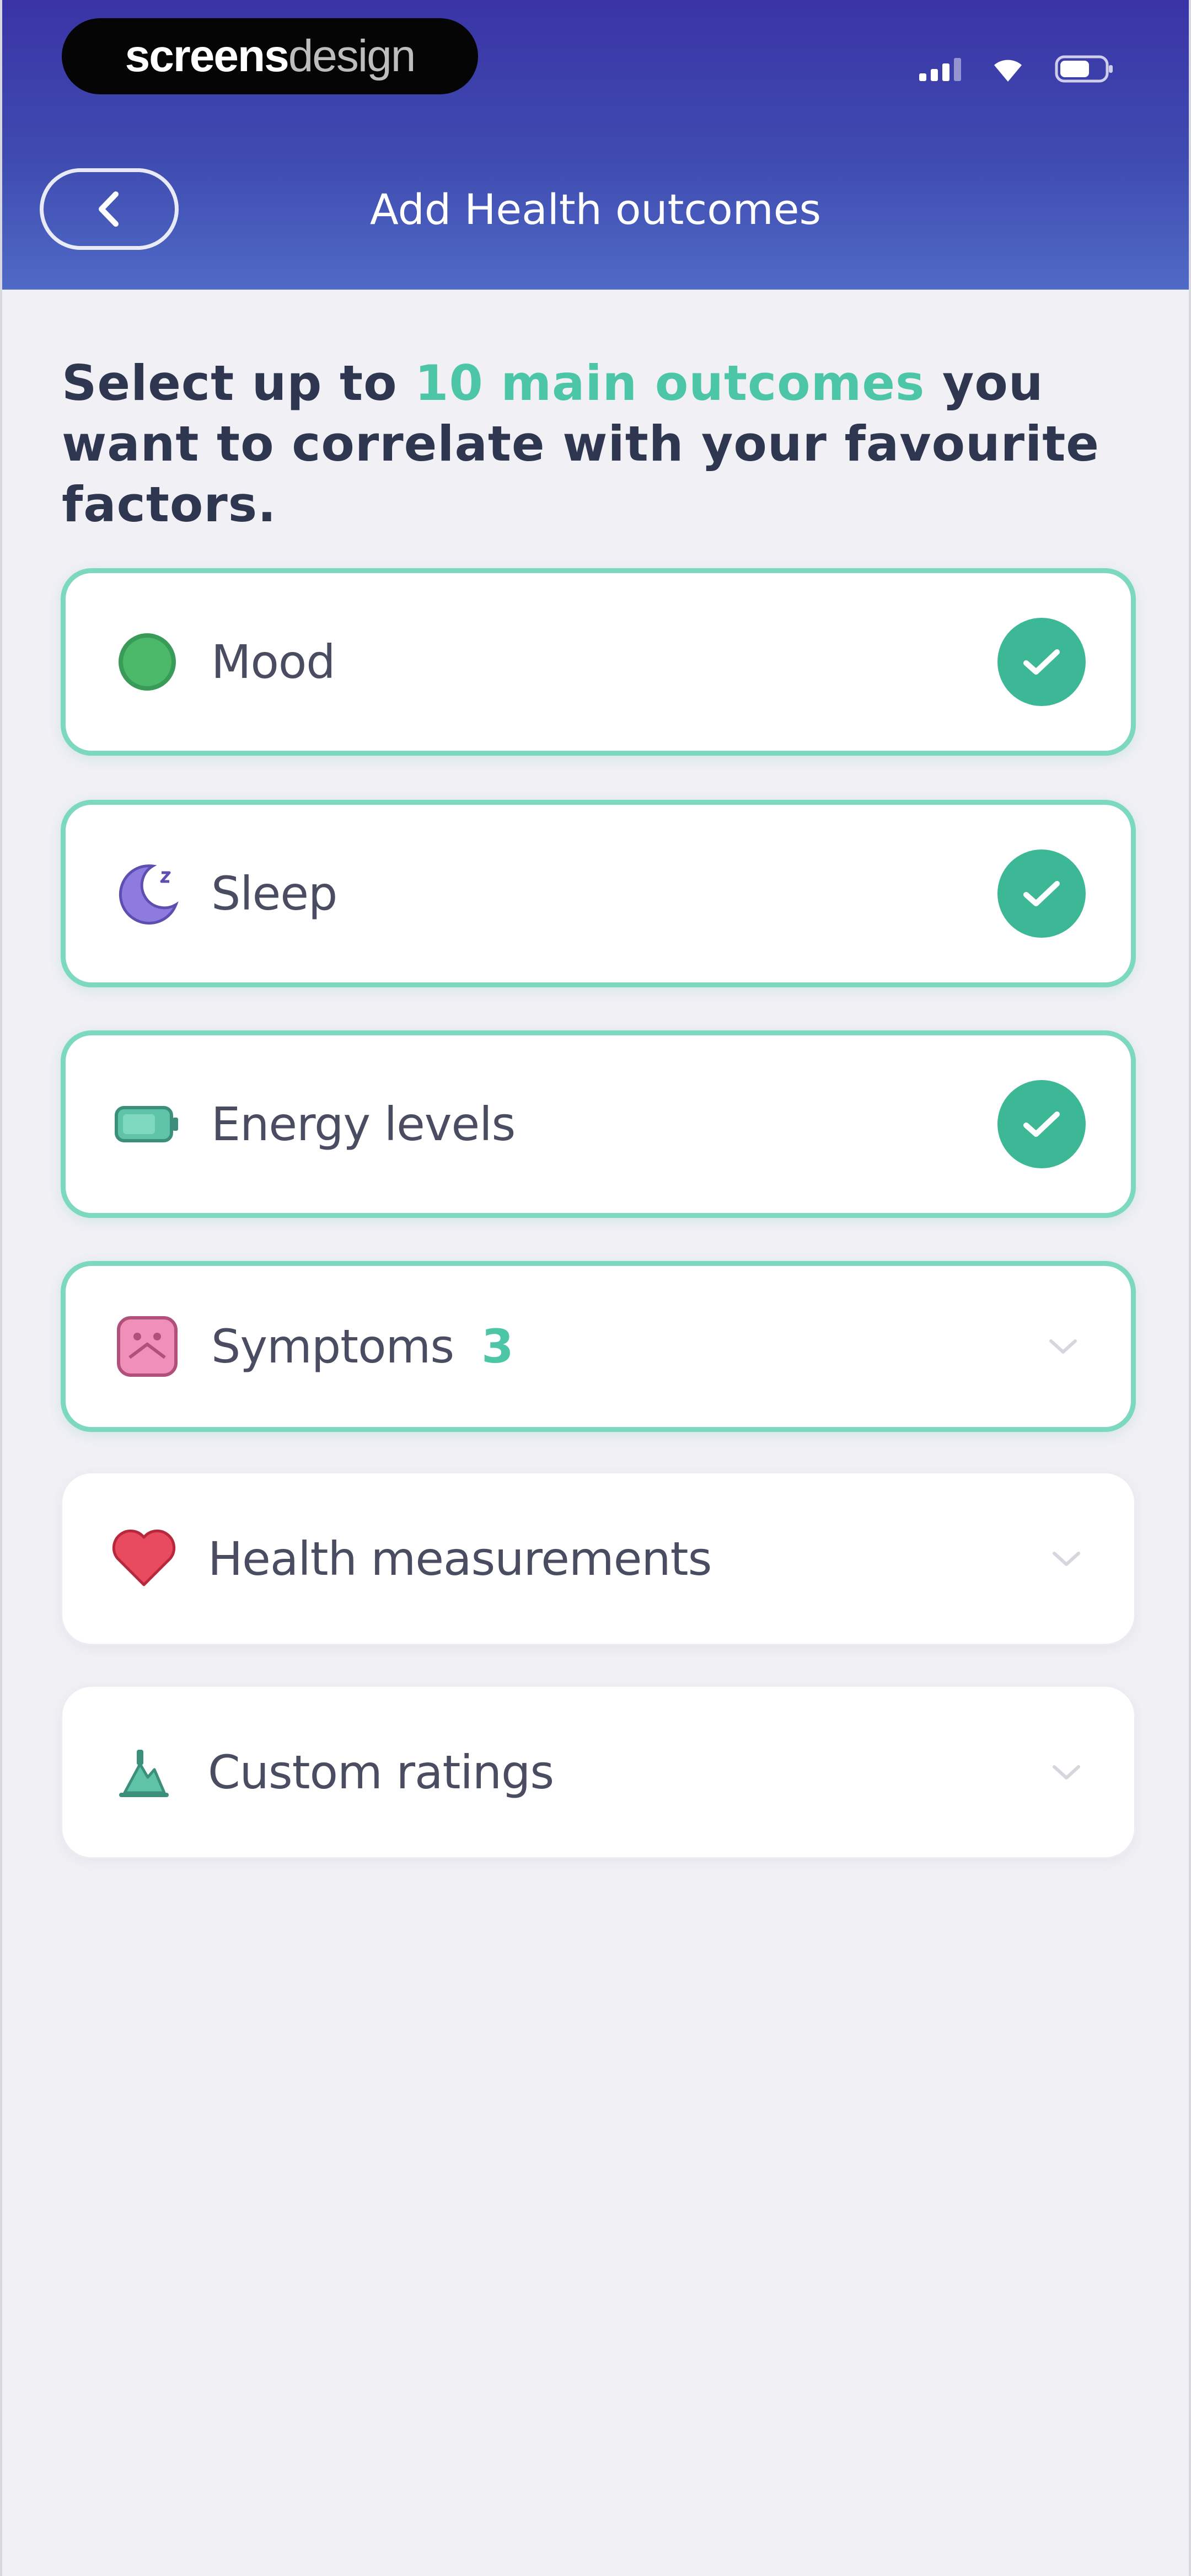 Image resolution: width=1191 pixels, height=2576 pixels. Describe the element at coordinates (144, 1772) in the screenshot. I see `custom-rating-icon` at that location.